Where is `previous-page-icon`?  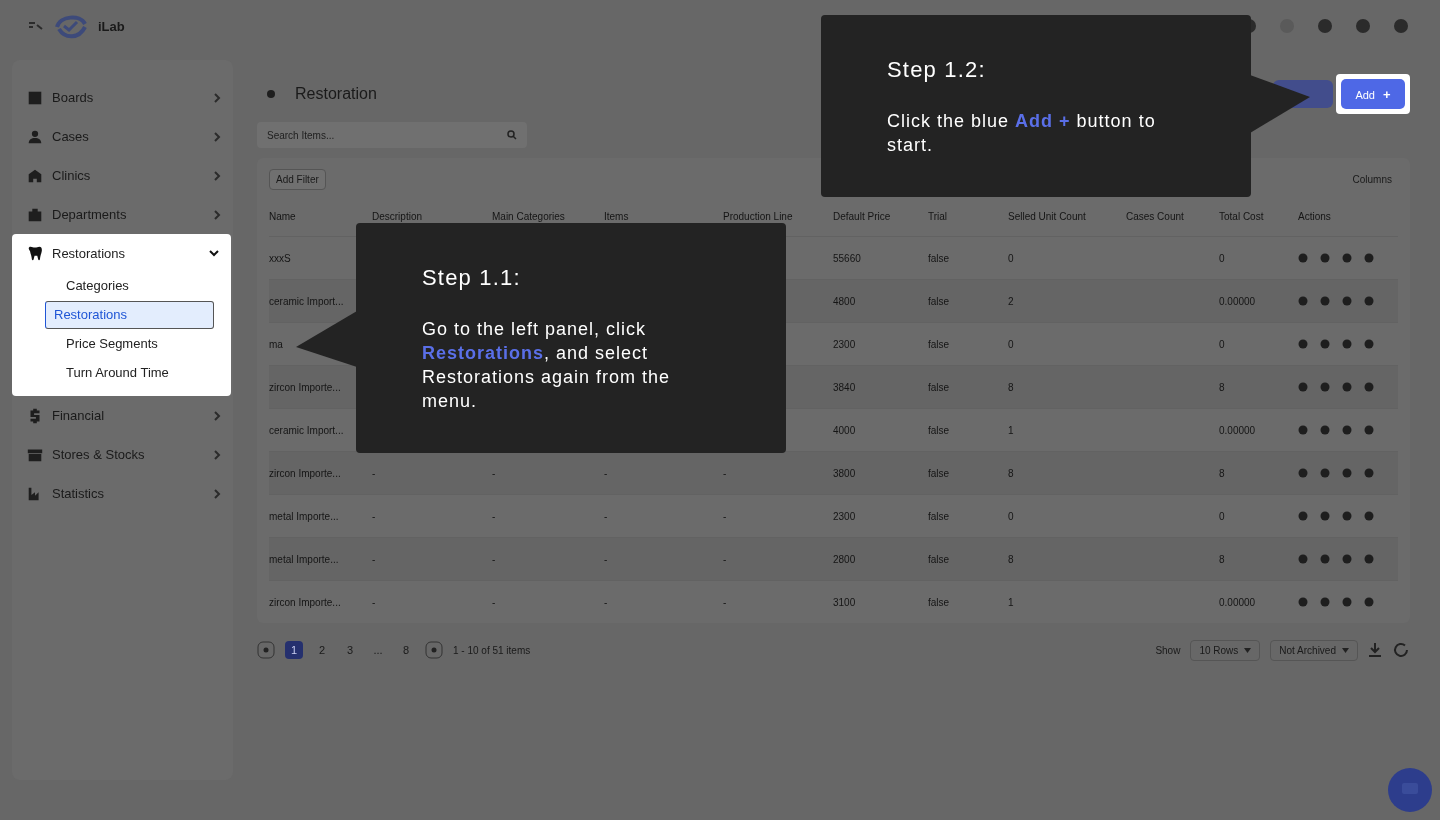
previous-page-icon is located at coordinates (266, 650).